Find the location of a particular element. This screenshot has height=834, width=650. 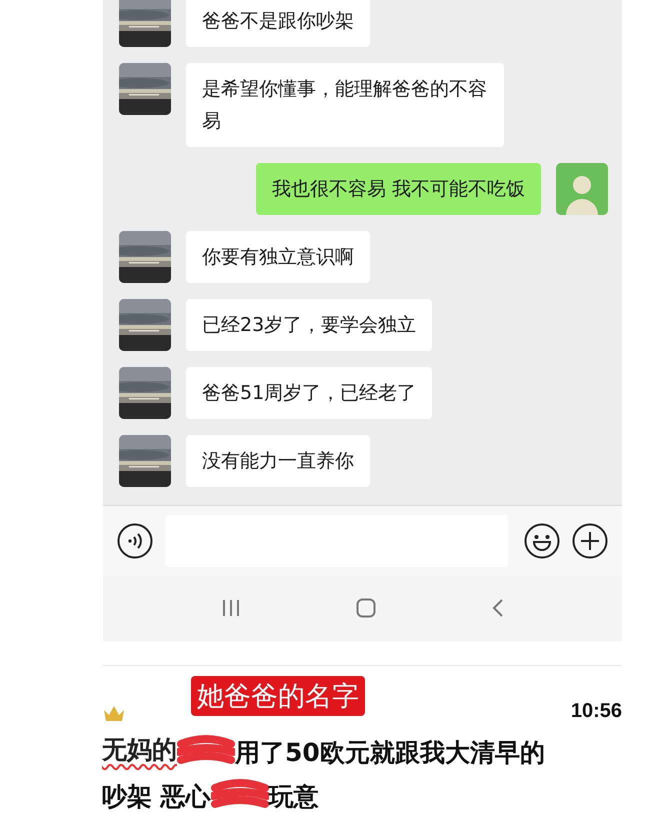

voice-icon is located at coordinates (135, 540).